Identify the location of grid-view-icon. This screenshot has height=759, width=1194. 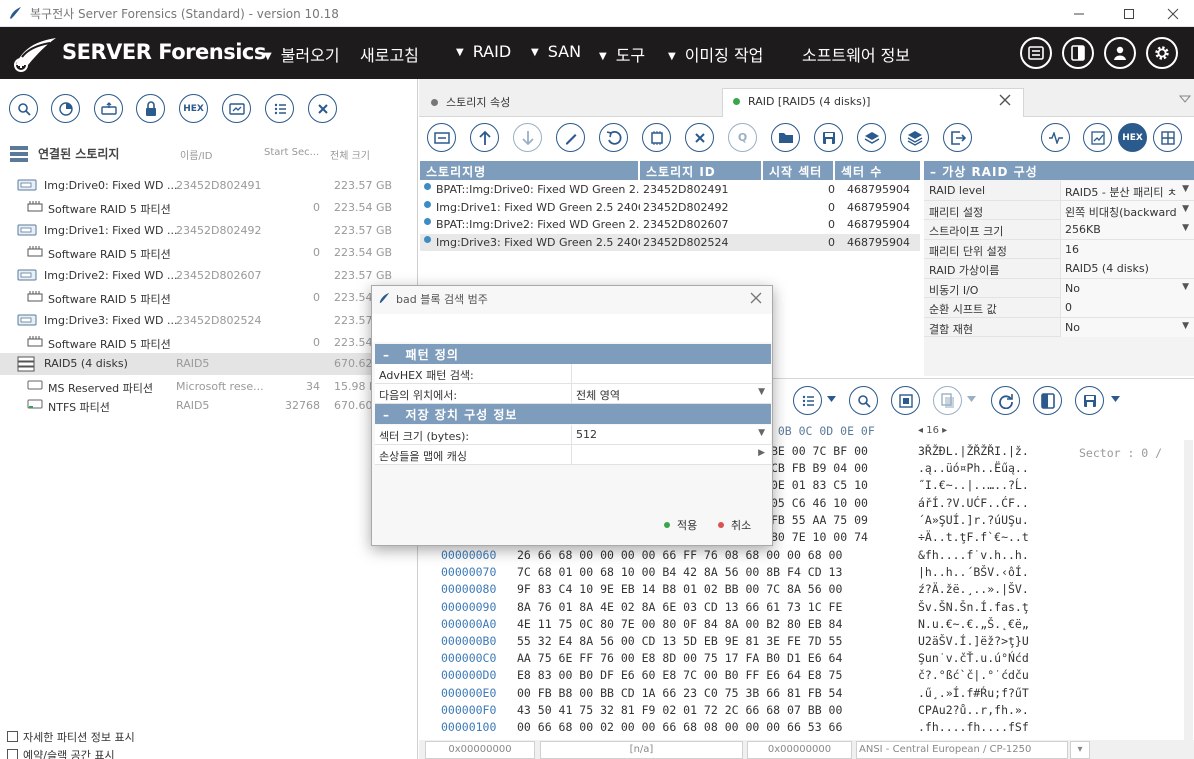
(1167, 137).